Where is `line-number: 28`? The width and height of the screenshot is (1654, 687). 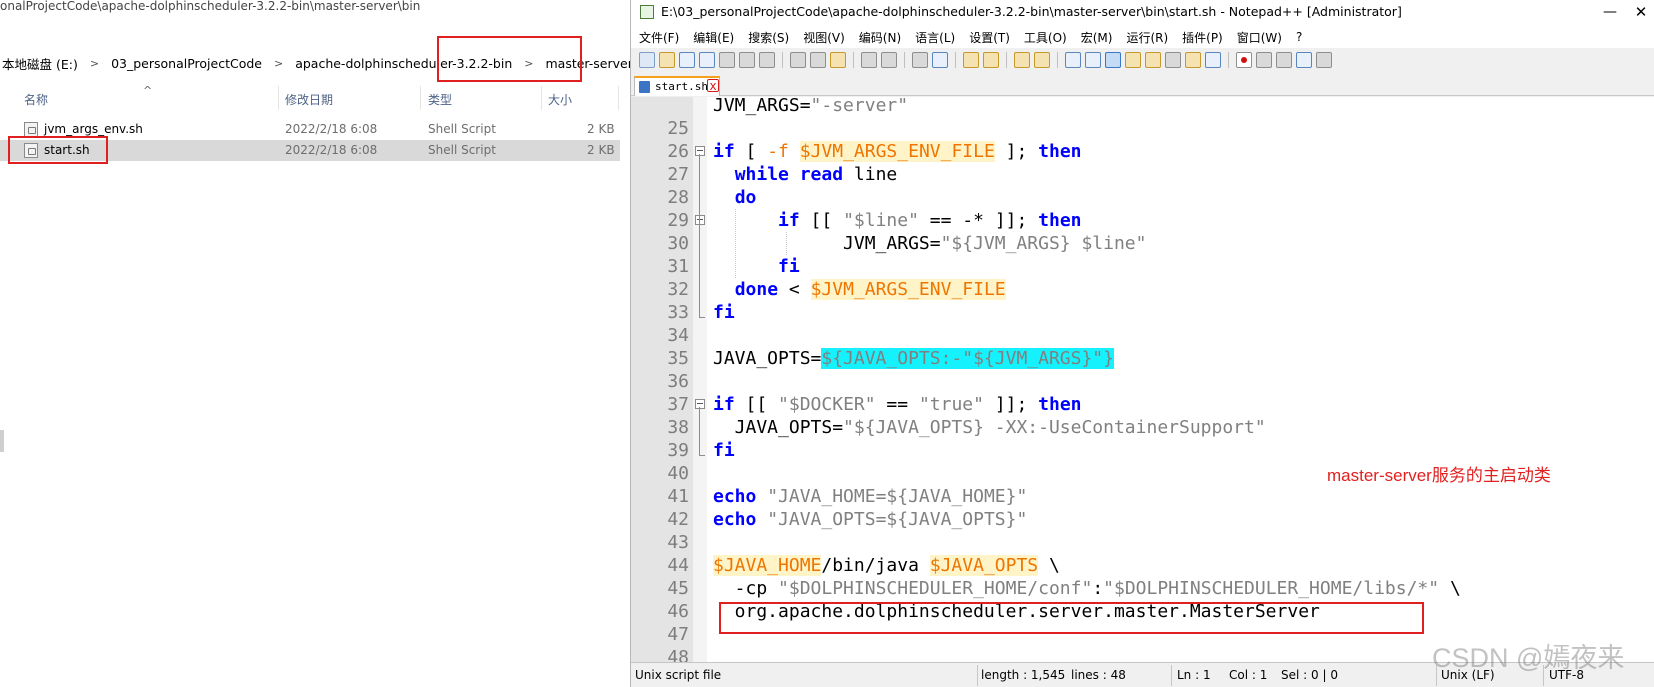 line-number: 28 is located at coordinates (678, 197).